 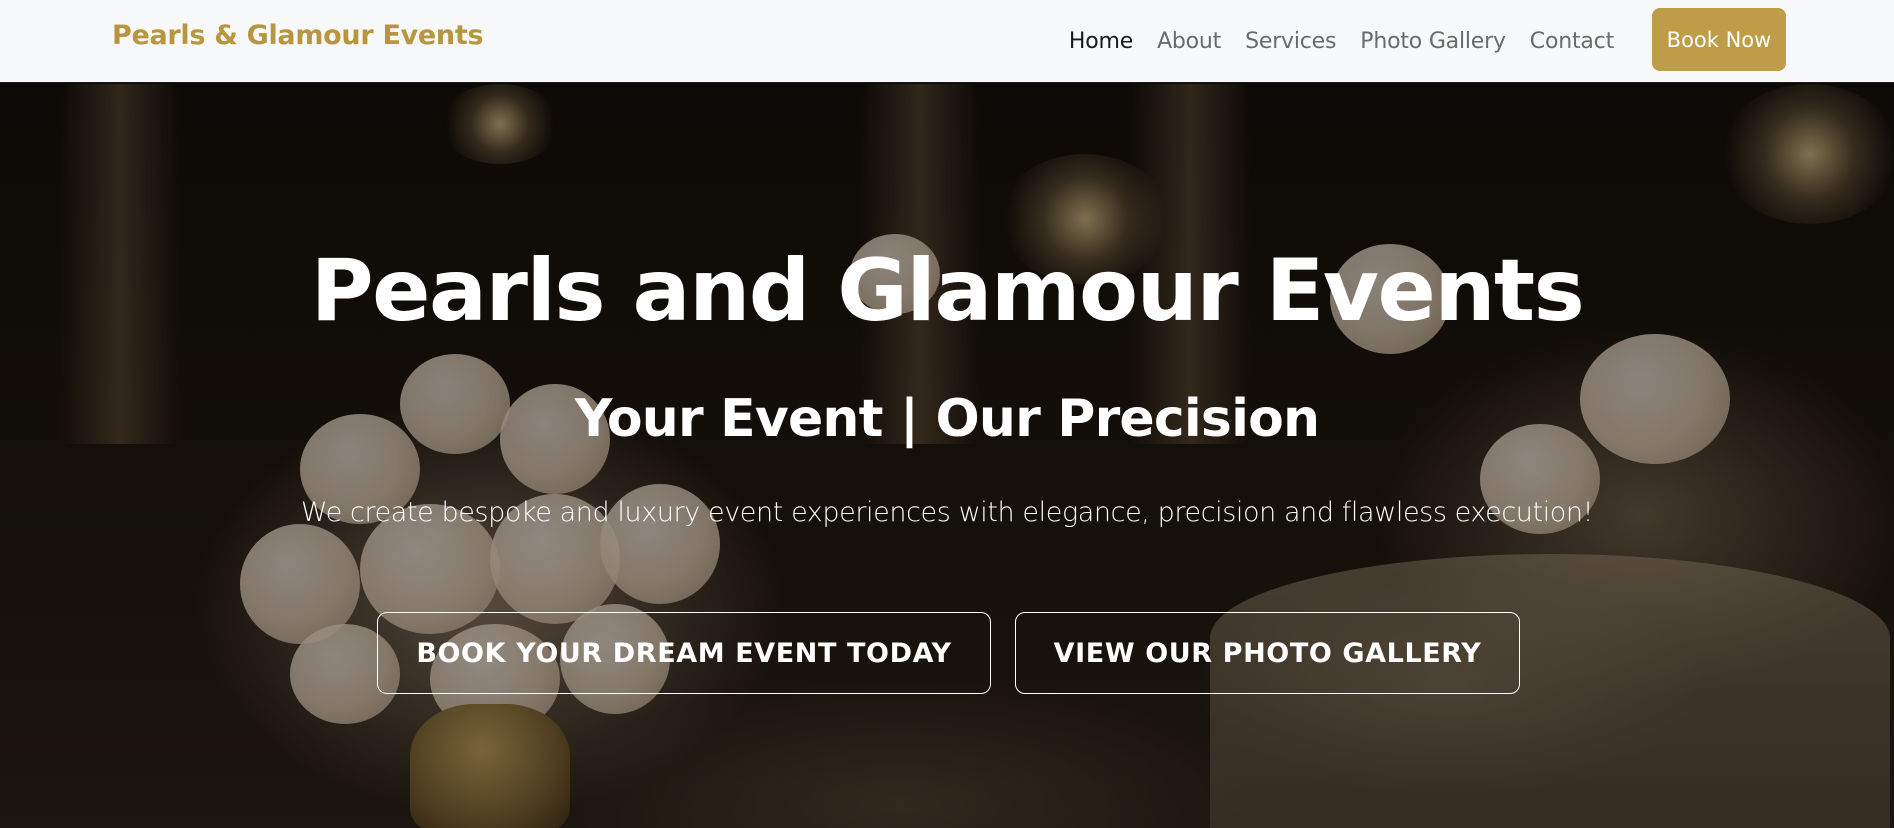 I want to click on hero-subtitle: Your Event | Our Precision, so click(x=947, y=419).